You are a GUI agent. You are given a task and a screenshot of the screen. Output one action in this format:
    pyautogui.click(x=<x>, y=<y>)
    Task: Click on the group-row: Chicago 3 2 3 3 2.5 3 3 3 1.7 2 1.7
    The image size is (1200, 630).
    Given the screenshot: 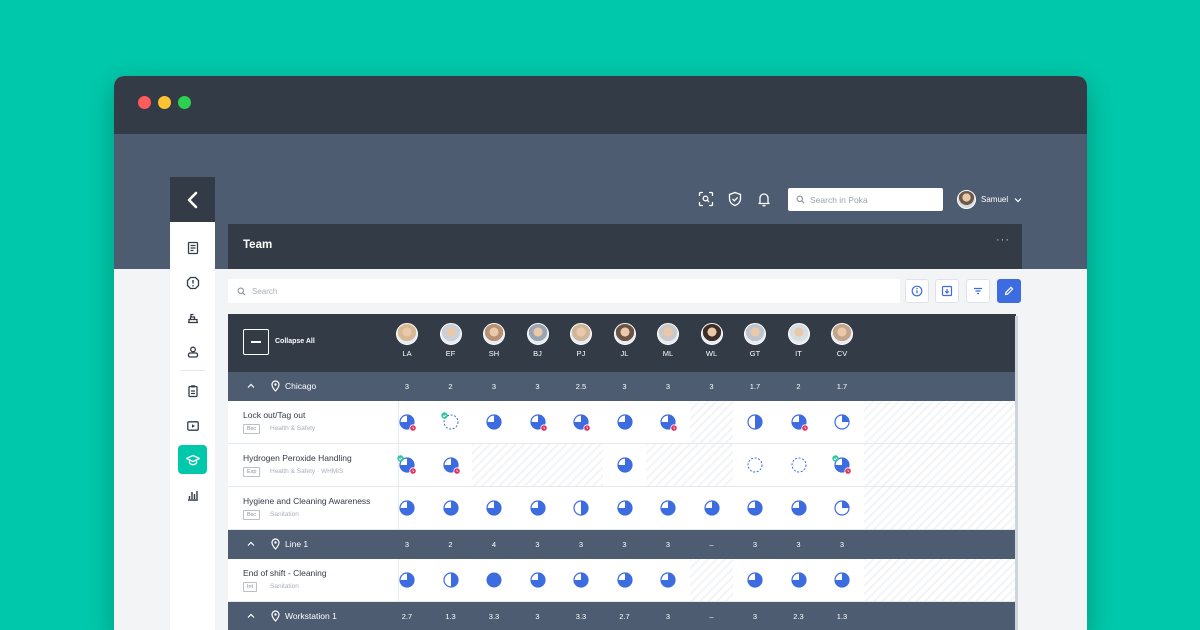 What is the action you would take?
    pyautogui.click(x=622, y=386)
    